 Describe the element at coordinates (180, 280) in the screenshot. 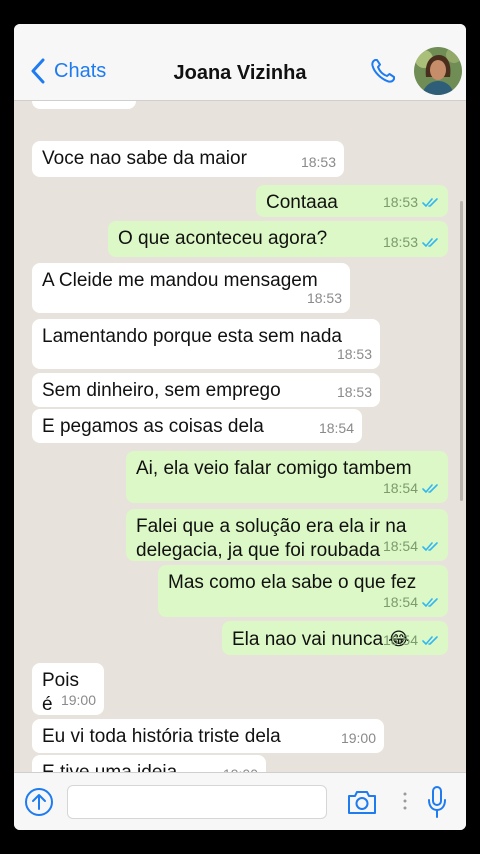

I see `message-text: A Cleide me mandou mensagem` at that location.